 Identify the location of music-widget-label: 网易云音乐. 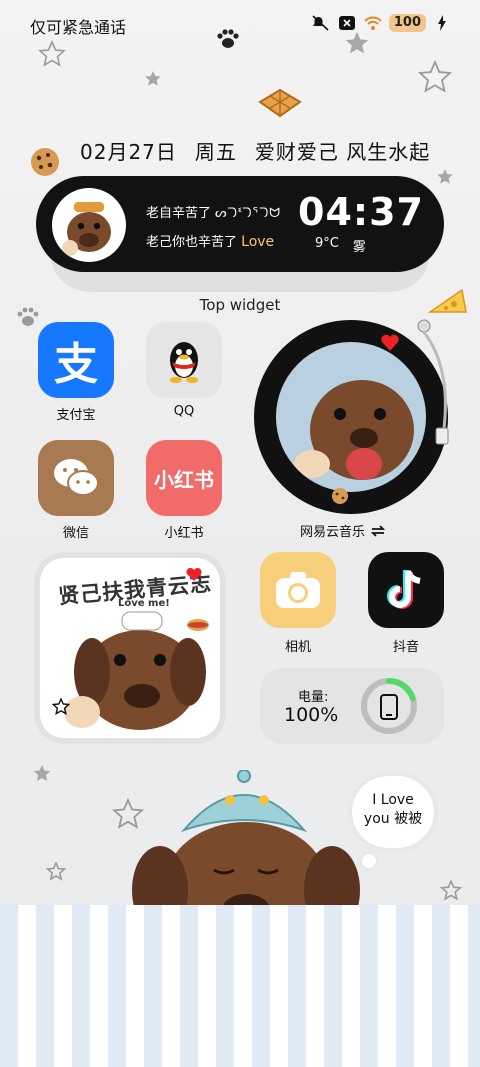
(343, 530).